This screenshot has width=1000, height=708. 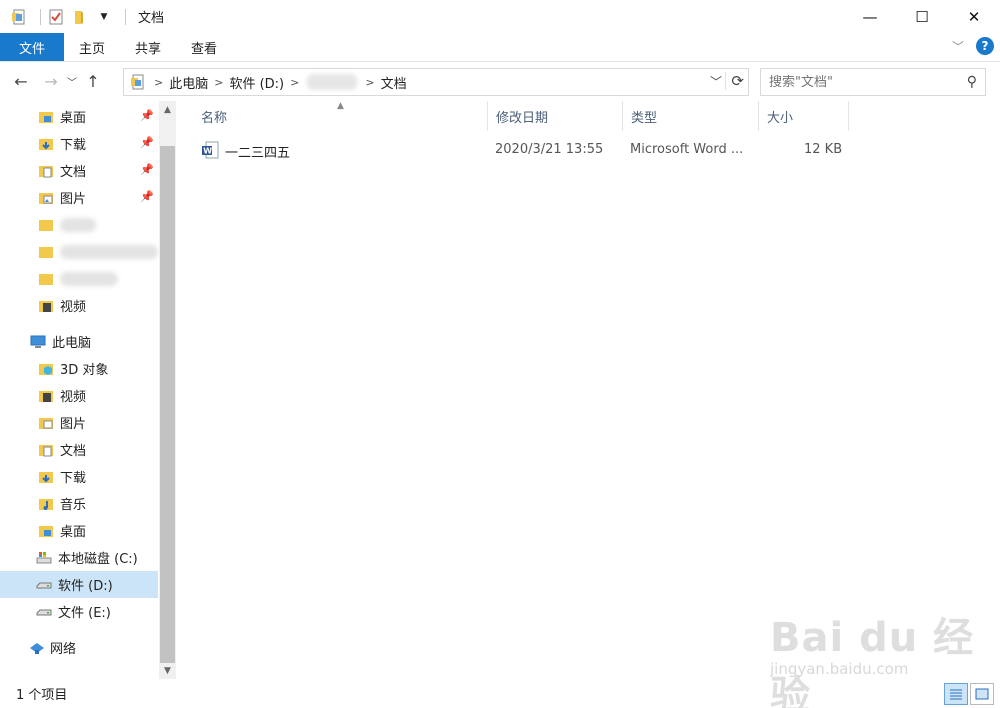 What do you see at coordinates (32, 47) in the screenshot?
I see `tab-file: 文件` at bounding box center [32, 47].